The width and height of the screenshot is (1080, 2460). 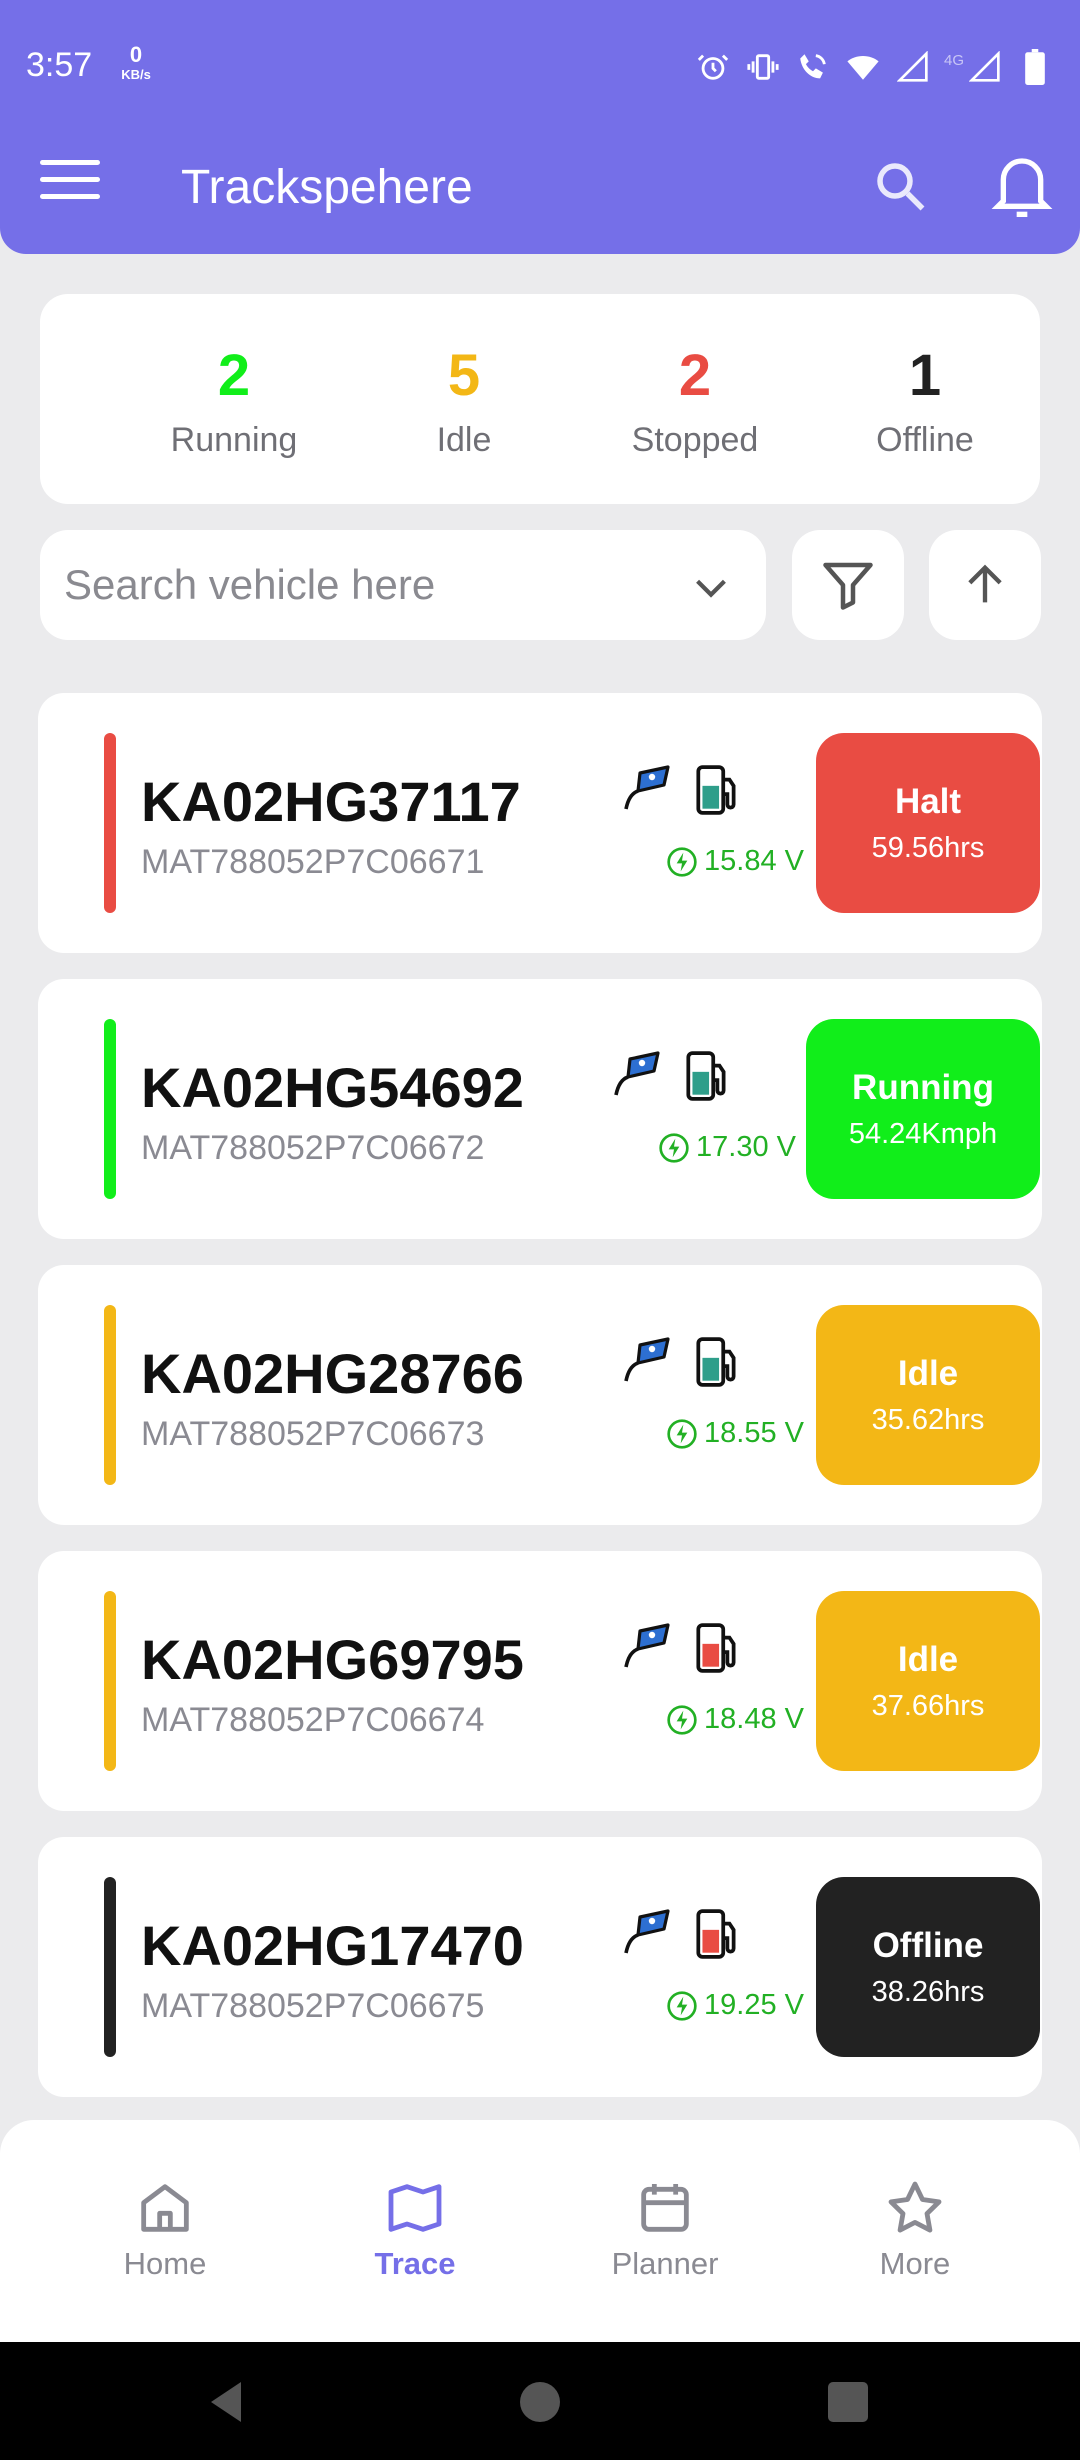 I want to click on status-icons: 4G, so click(x=874, y=67).